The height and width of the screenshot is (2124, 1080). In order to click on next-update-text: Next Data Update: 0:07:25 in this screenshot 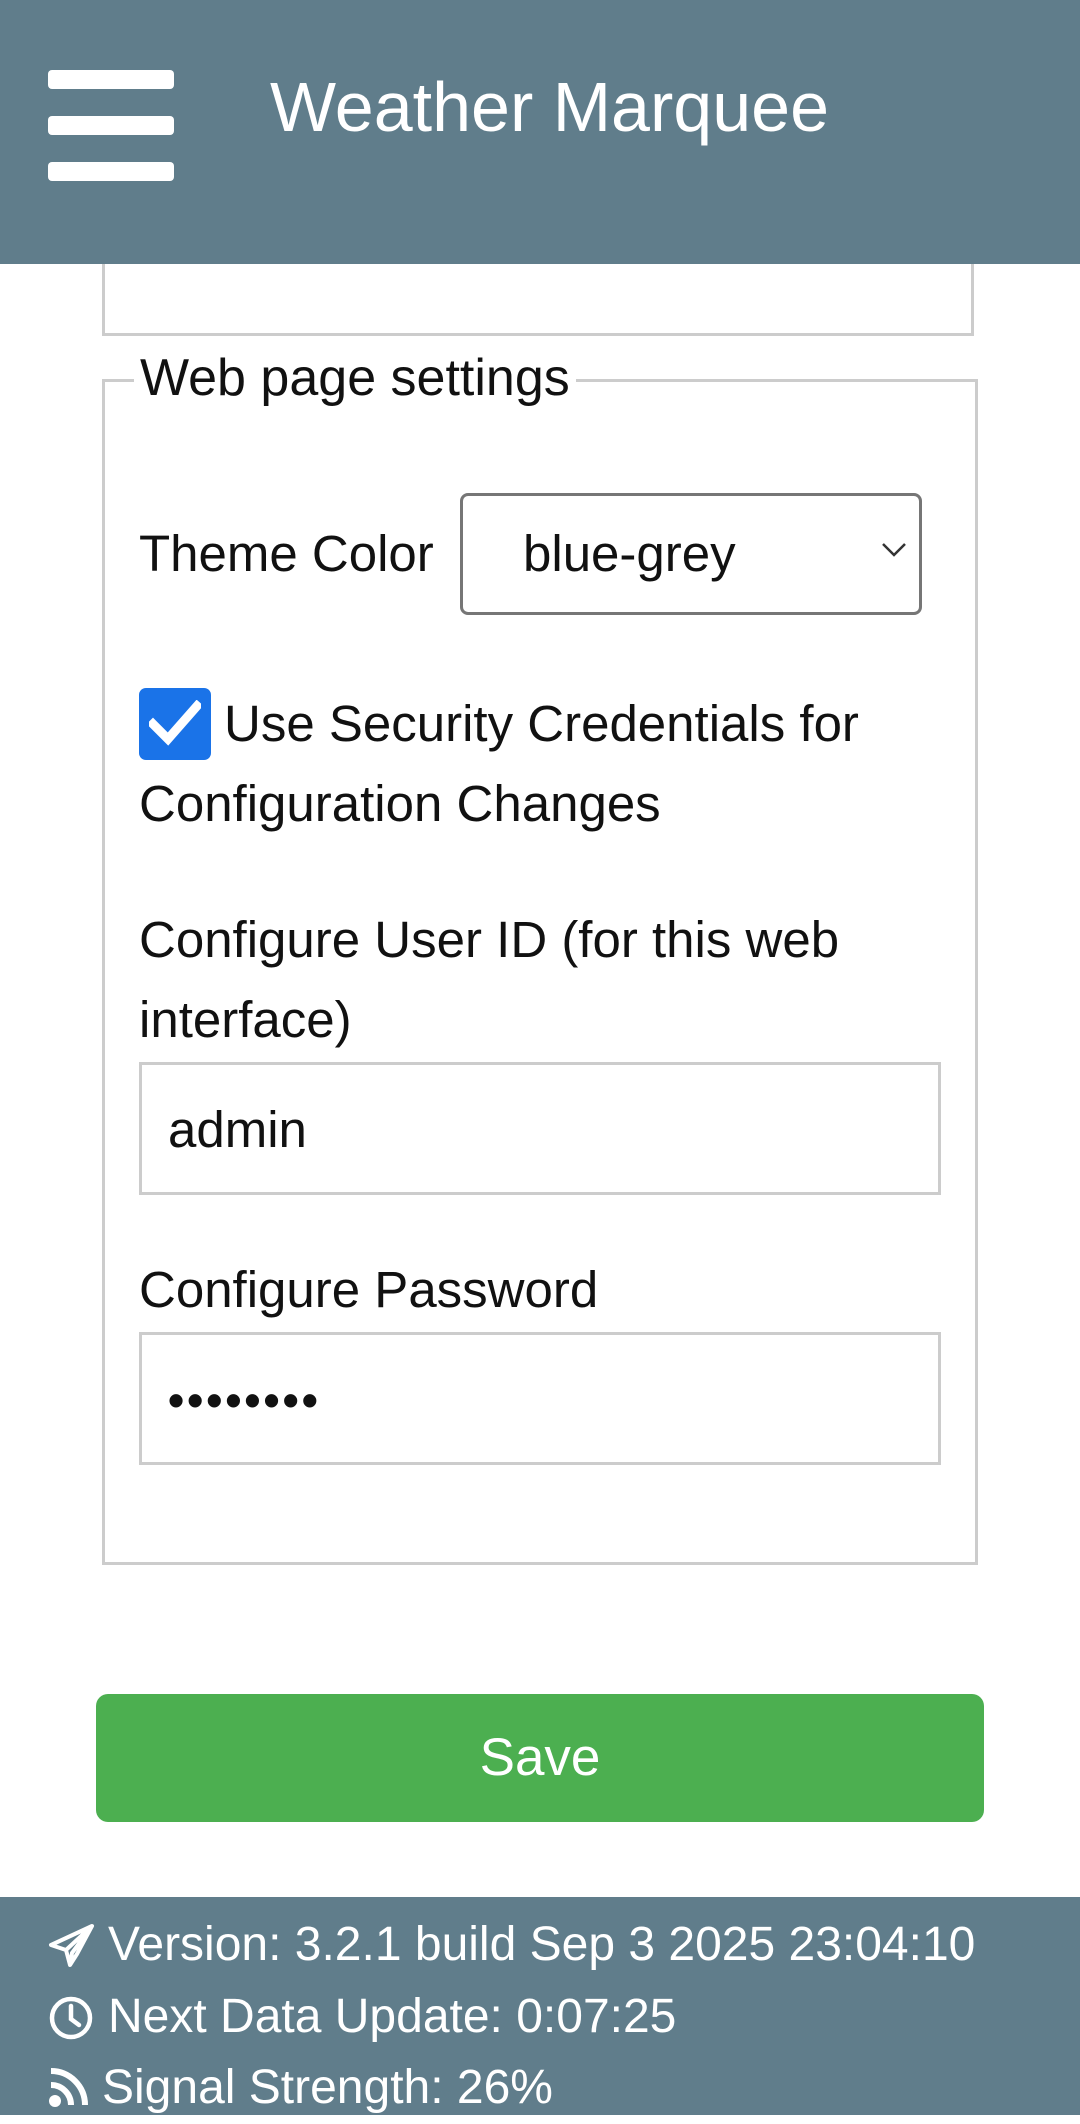, I will do `click(392, 2016)`.